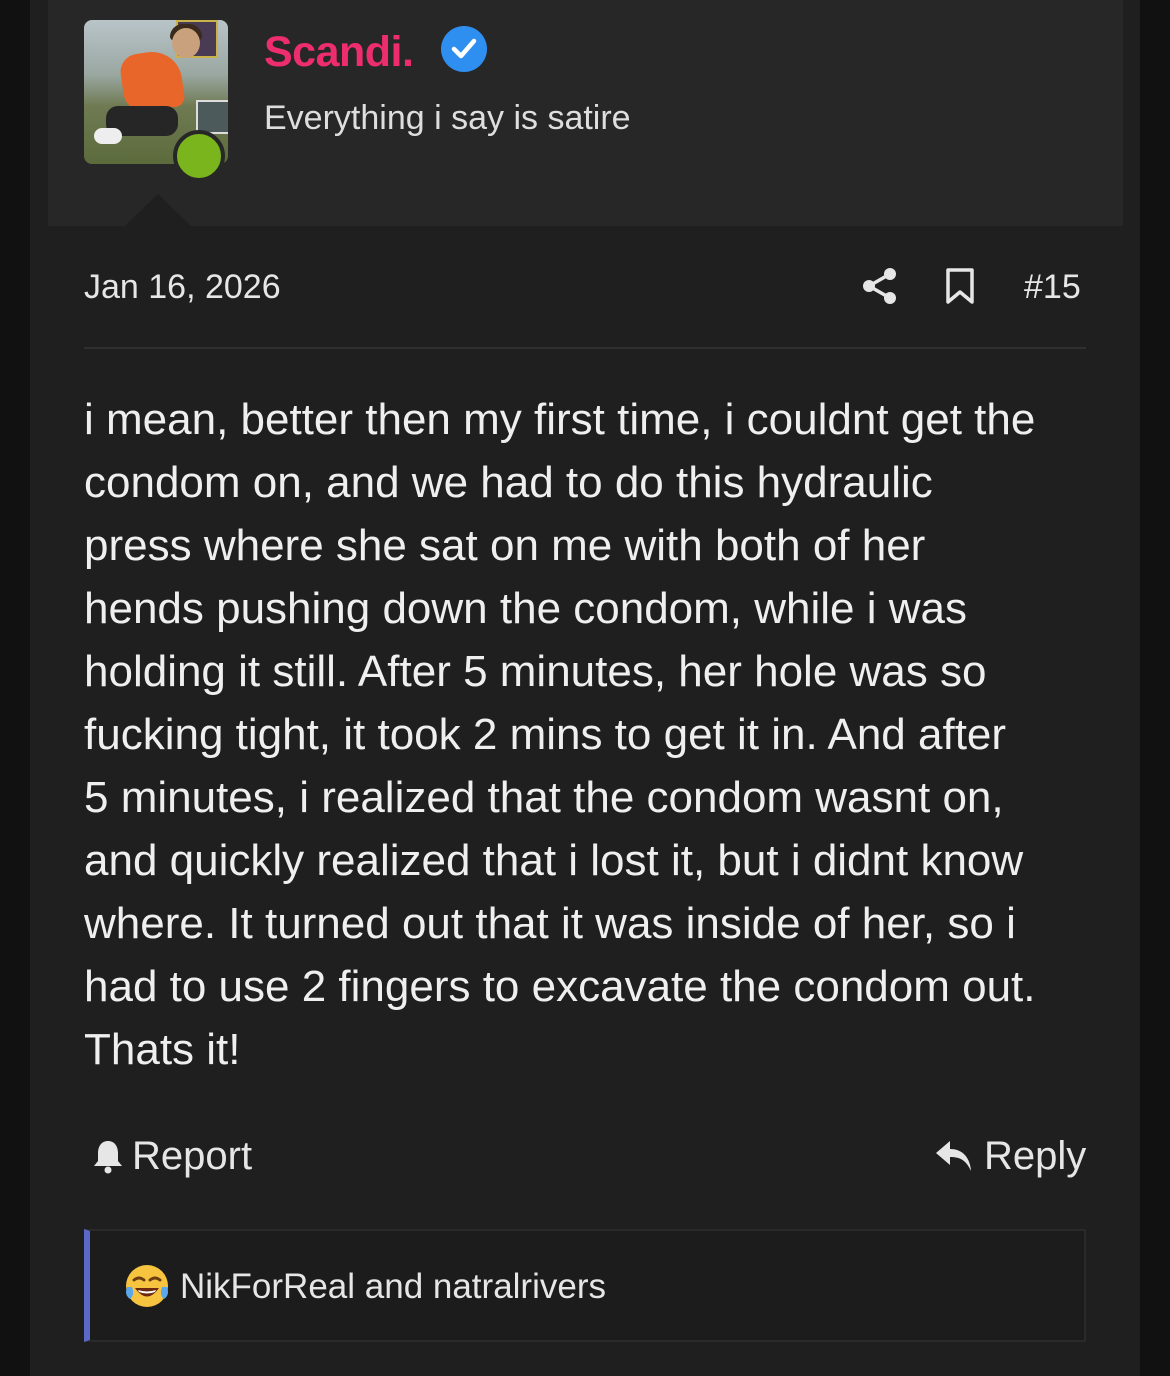 This screenshot has width=1170, height=1376. What do you see at coordinates (339, 52) in the screenshot?
I see `username: Scandi.` at bounding box center [339, 52].